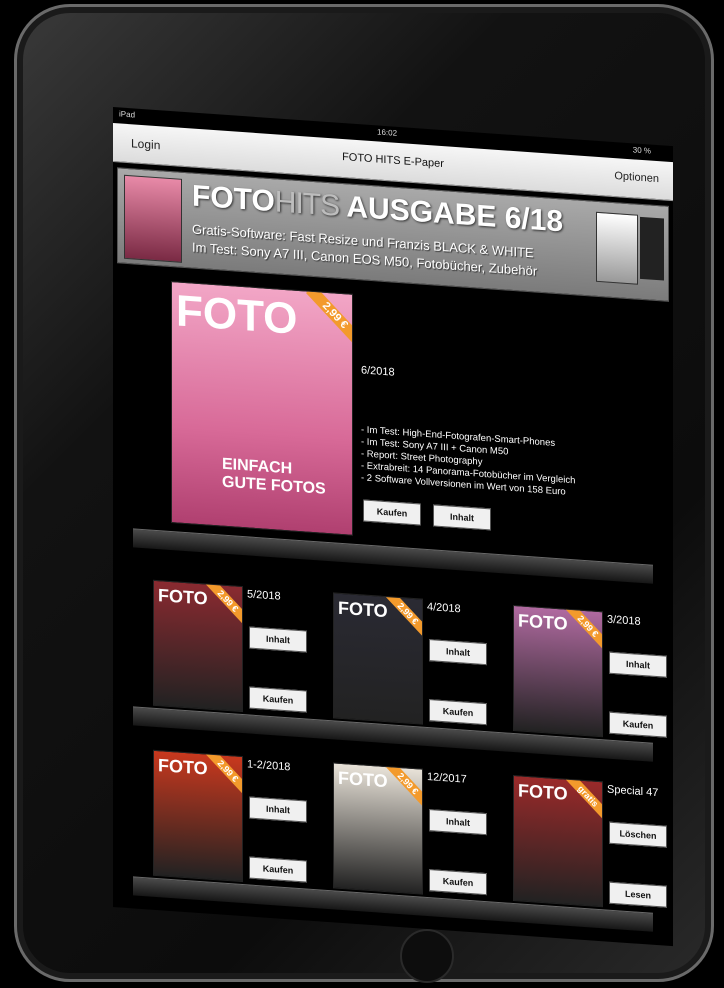  I want to click on banner-software-image, so click(617, 248).